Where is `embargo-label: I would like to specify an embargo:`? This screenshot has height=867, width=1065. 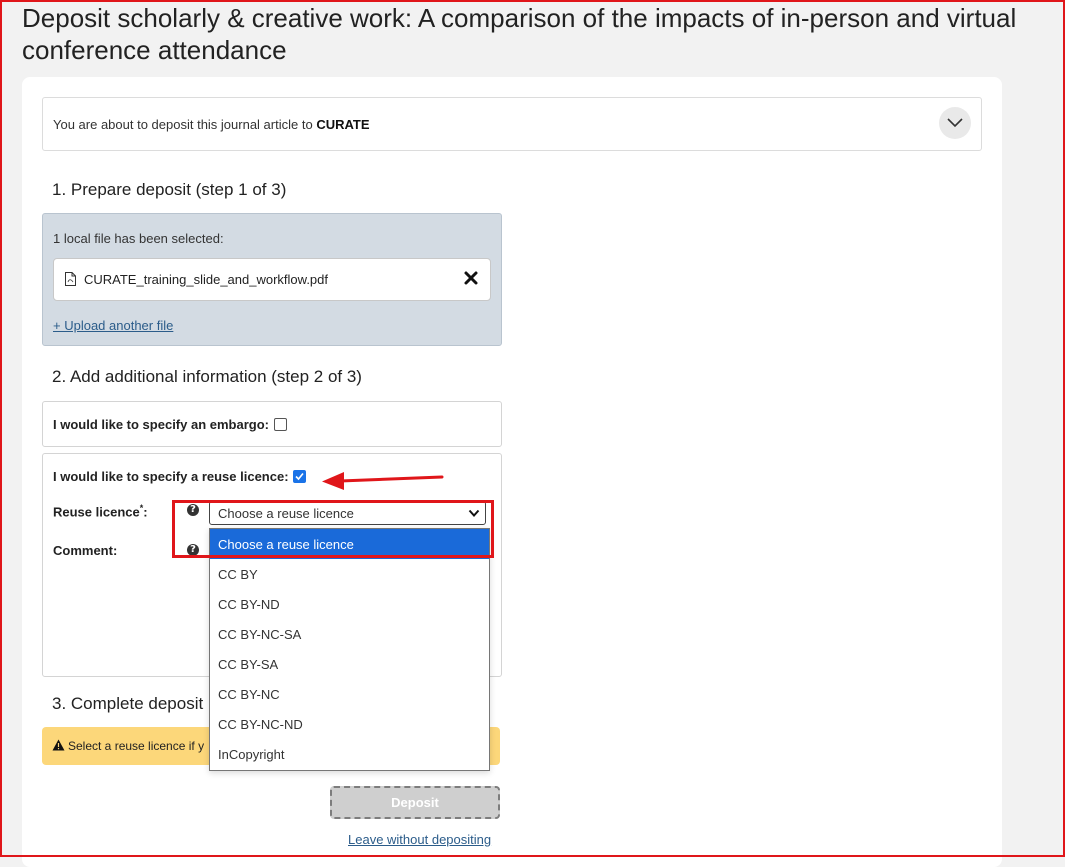
embargo-label: I would like to specify an embargo: is located at coordinates (161, 424).